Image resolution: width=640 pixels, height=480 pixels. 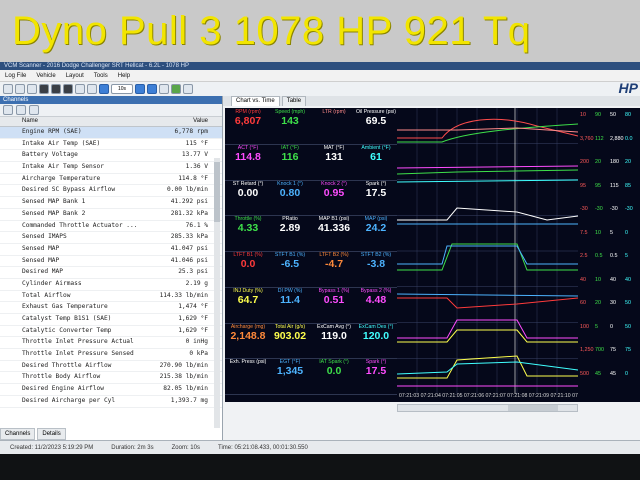 What do you see at coordinates (334, 333) in the screenshot?
I see `gauge: ExCam Avg (°) 119.0` at bounding box center [334, 333].